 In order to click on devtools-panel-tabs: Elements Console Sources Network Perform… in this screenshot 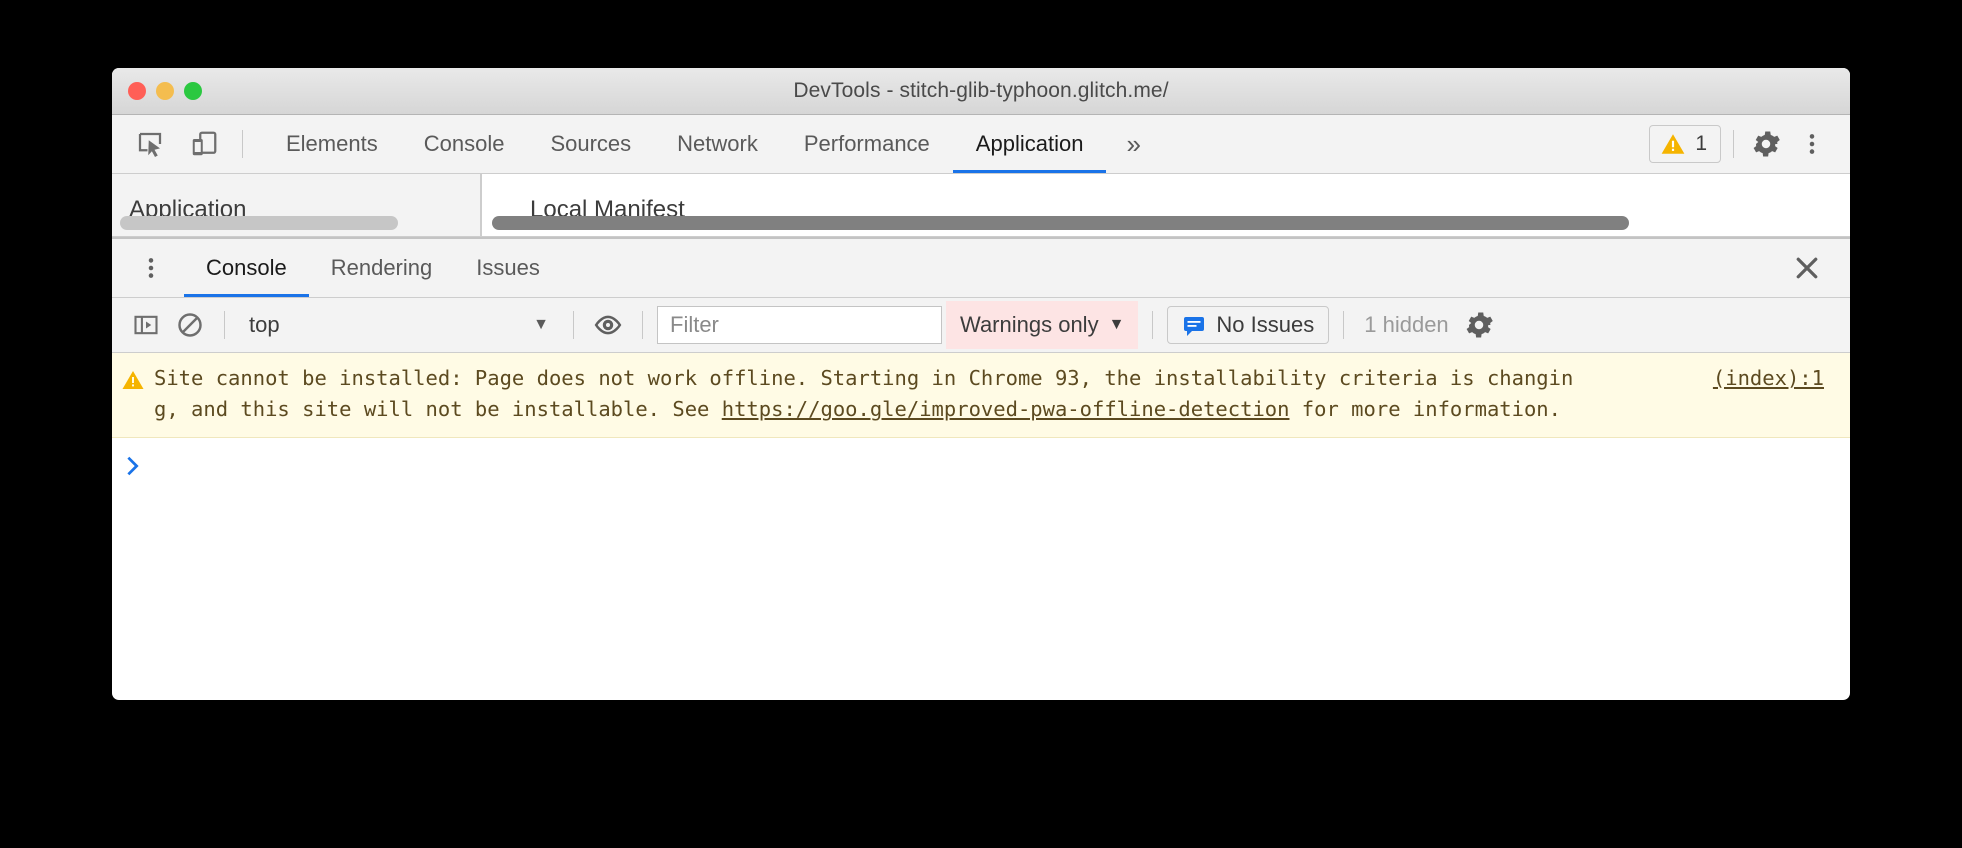, I will do `click(949, 144)`.